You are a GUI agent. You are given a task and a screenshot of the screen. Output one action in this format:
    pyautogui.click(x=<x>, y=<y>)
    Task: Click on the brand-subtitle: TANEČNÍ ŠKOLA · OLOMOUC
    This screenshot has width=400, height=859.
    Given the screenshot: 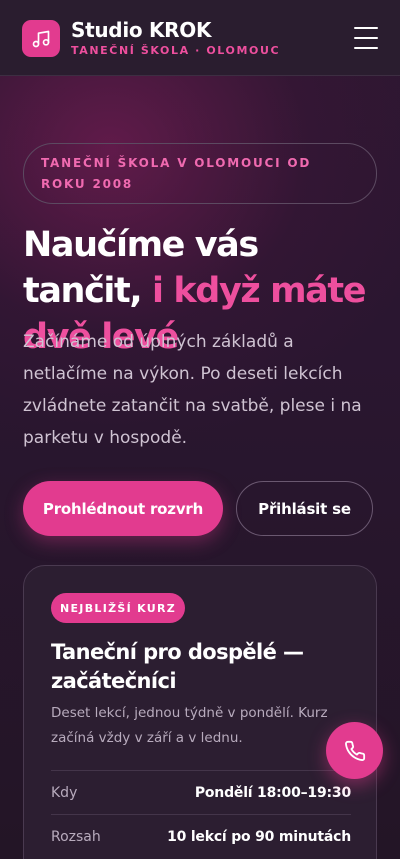 What is the action you would take?
    pyautogui.click(x=176, y=50)
    